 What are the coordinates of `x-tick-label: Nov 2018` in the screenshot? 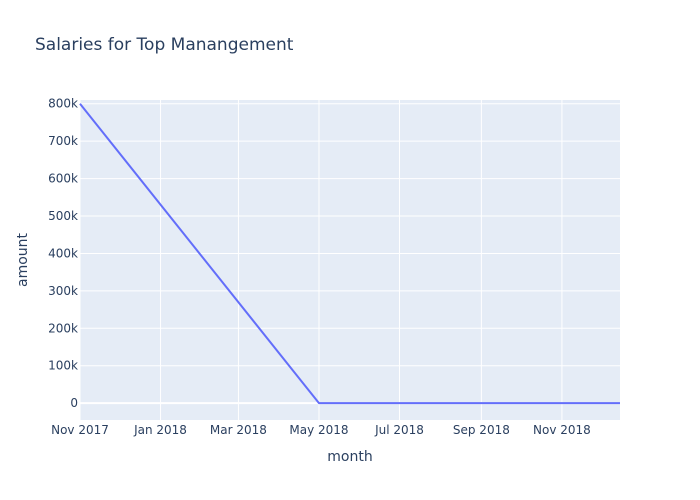 It's located at (562, 430).